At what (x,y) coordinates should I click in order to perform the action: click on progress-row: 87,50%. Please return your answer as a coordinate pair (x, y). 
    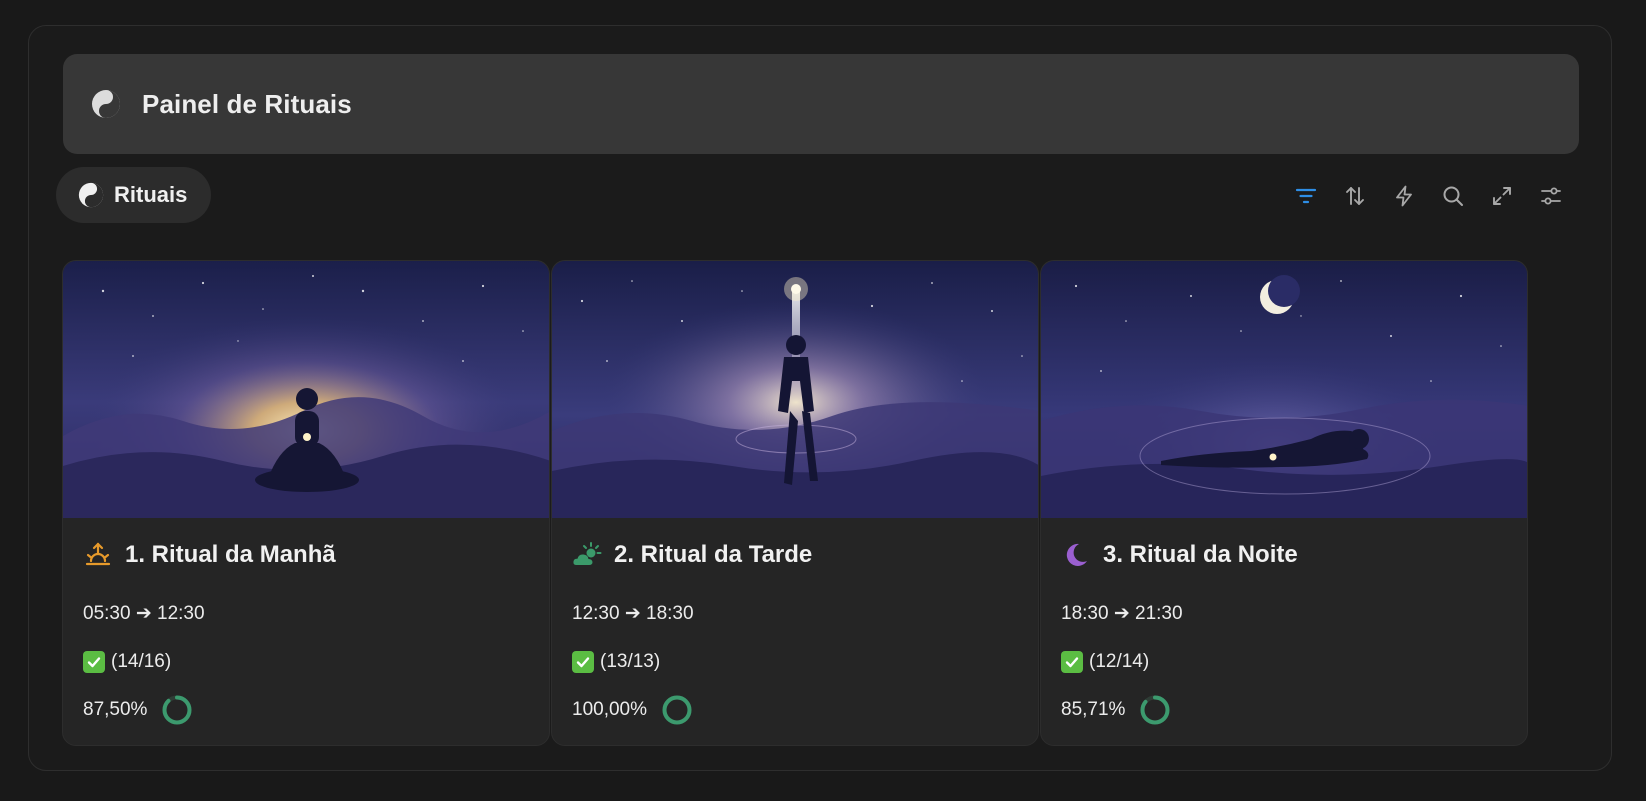
    Looking at the image, I should click on (138, 710).